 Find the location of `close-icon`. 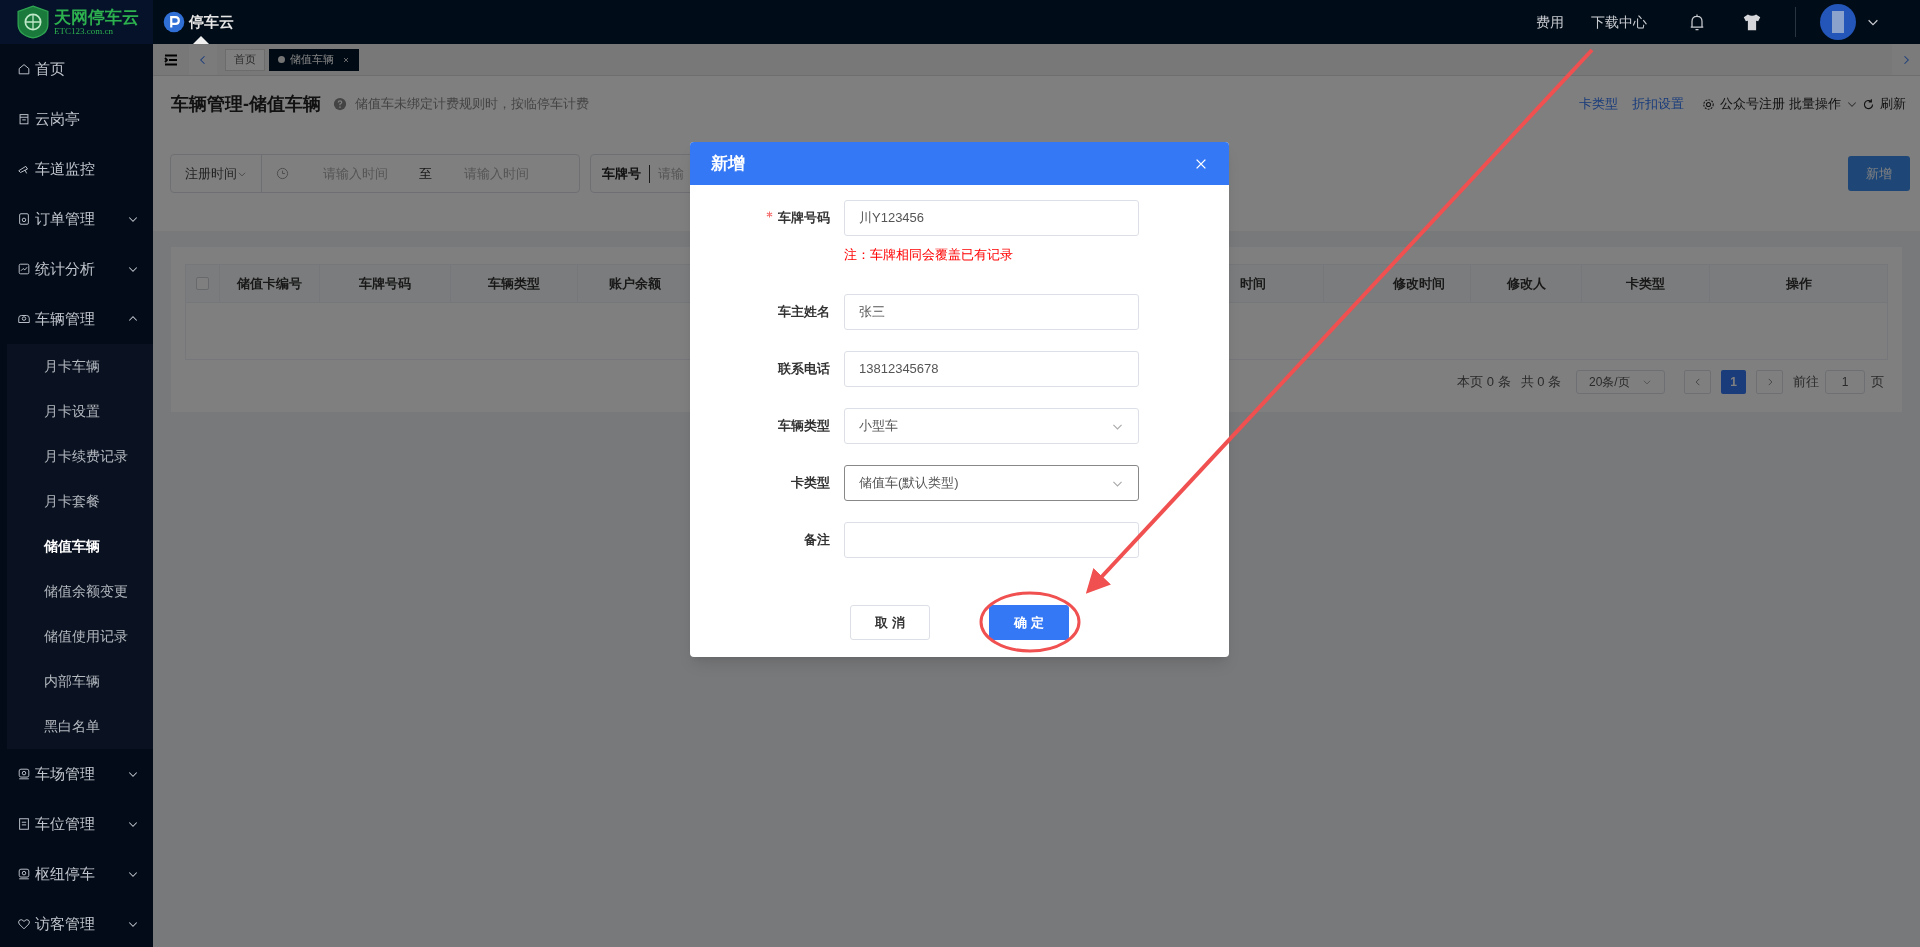

close-icon is located at coordinates (346, 59).